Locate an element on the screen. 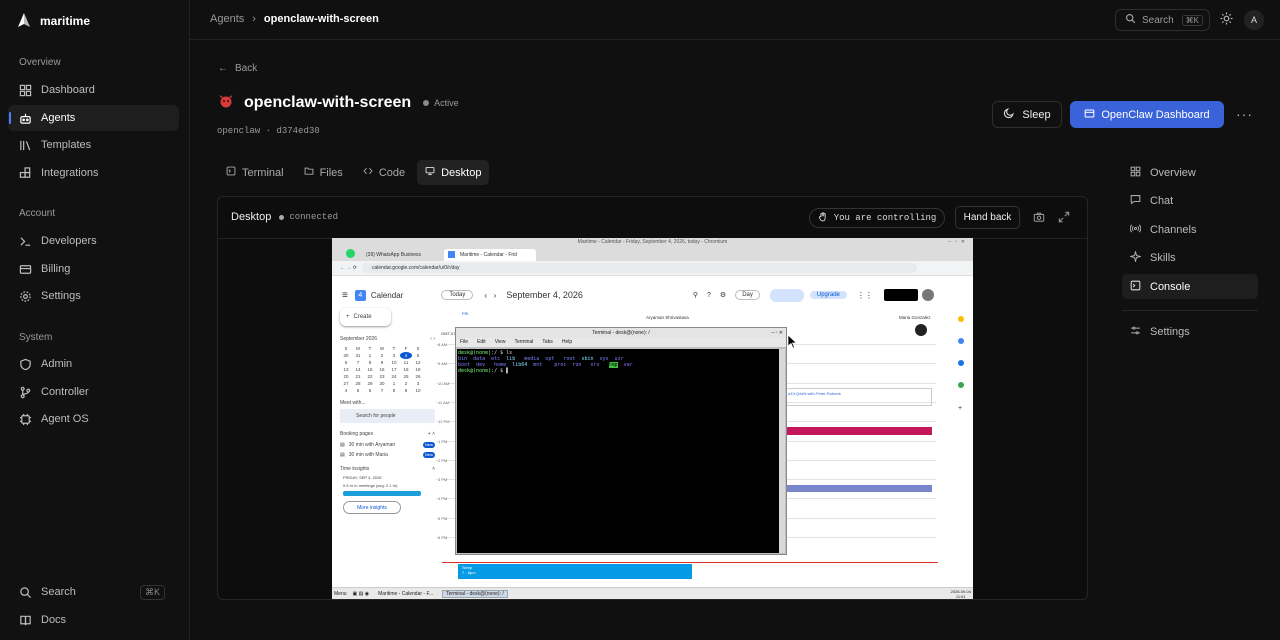  view-select: Day is located at coordinates (747, 295).